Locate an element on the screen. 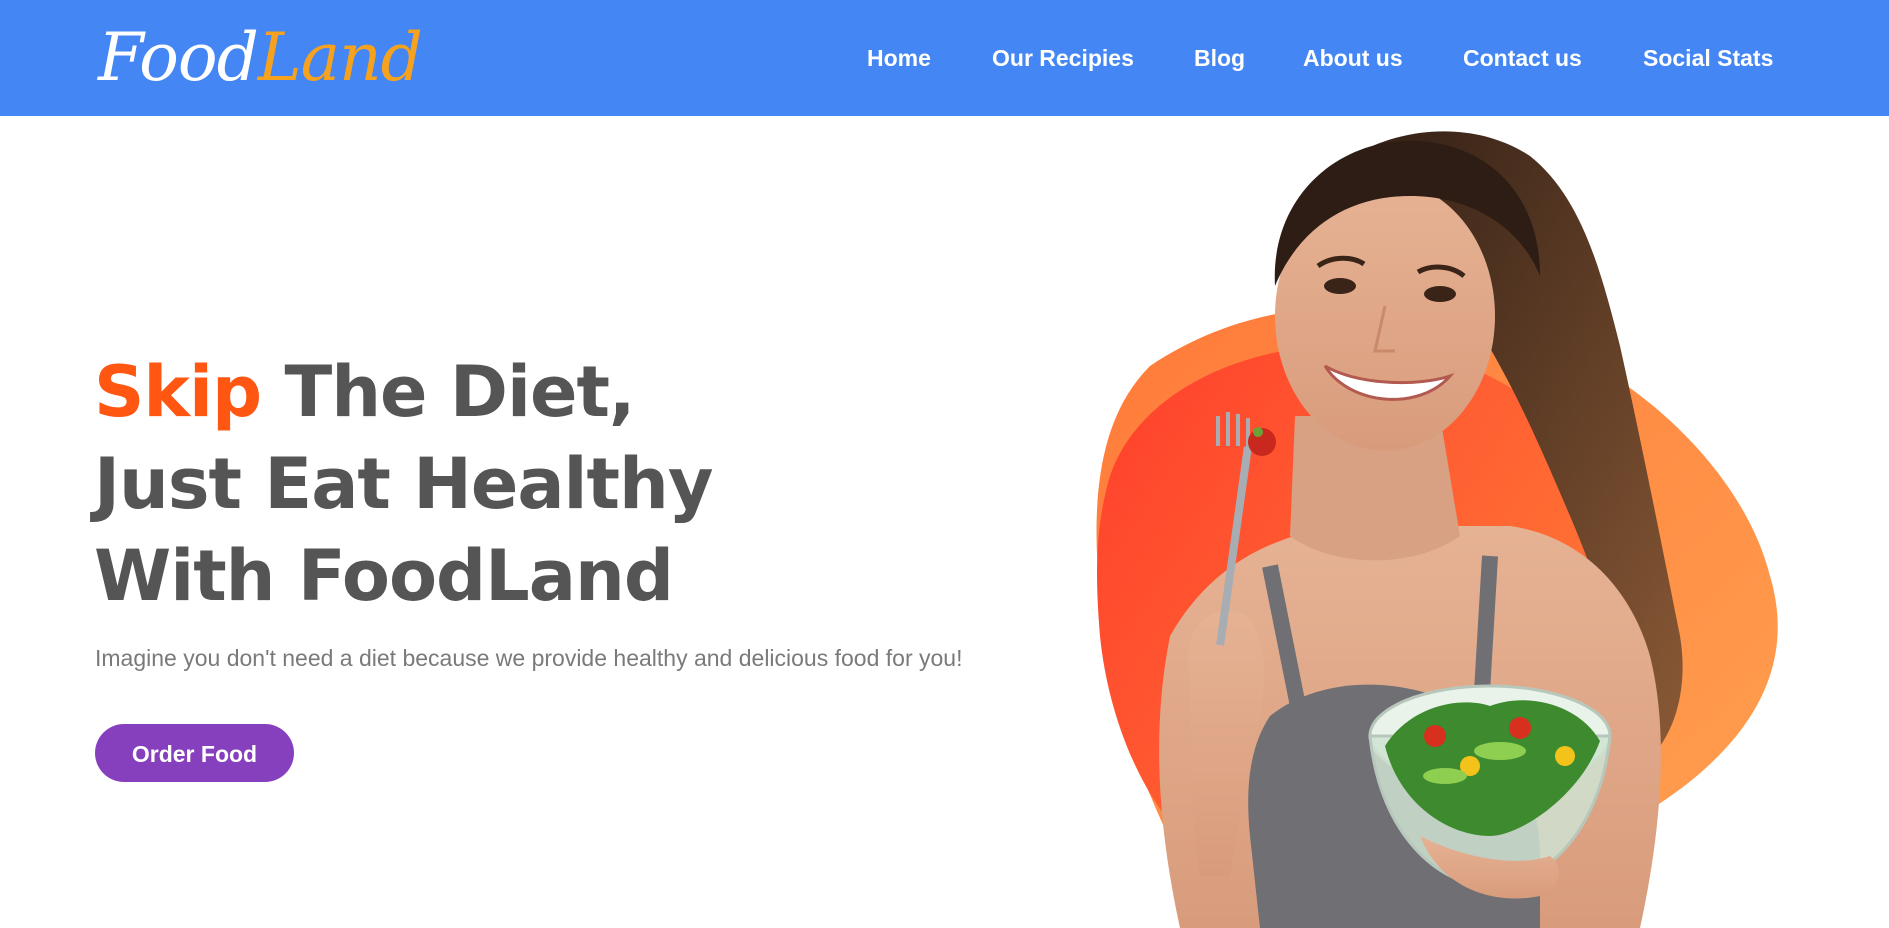 The width and height of the screenshot is (1889, 928). nav-link-about: About us is located at coordinates (1353, 58).